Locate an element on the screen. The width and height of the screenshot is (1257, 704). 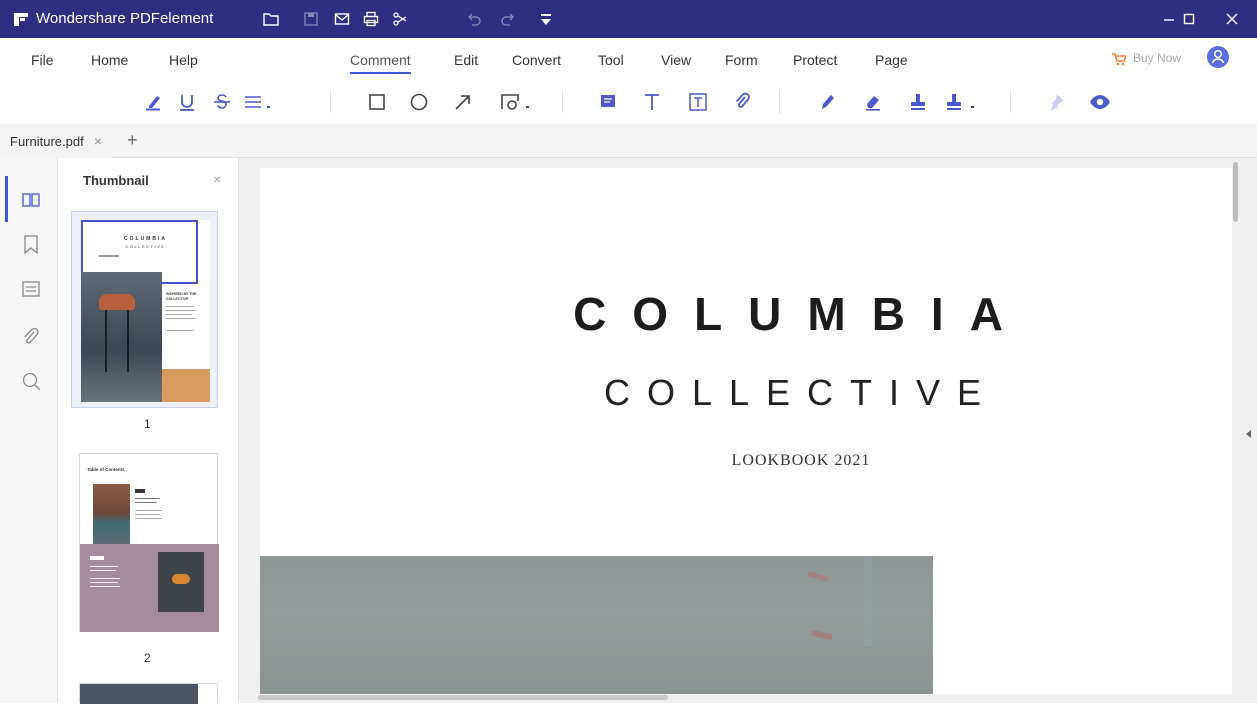
horizontal-scrollbar-thumb is located at coordinates (463, 697).